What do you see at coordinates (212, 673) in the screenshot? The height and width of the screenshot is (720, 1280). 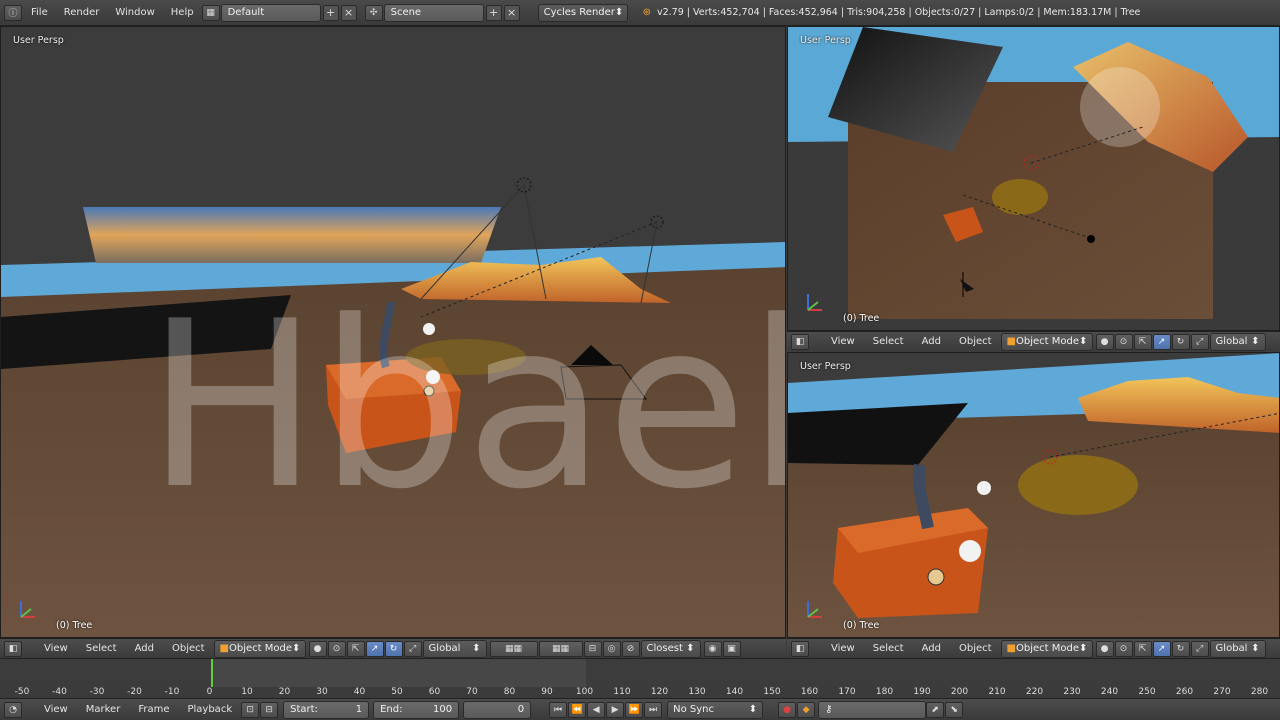 I see `timeline-playhead` at bounding box center [212, 673].